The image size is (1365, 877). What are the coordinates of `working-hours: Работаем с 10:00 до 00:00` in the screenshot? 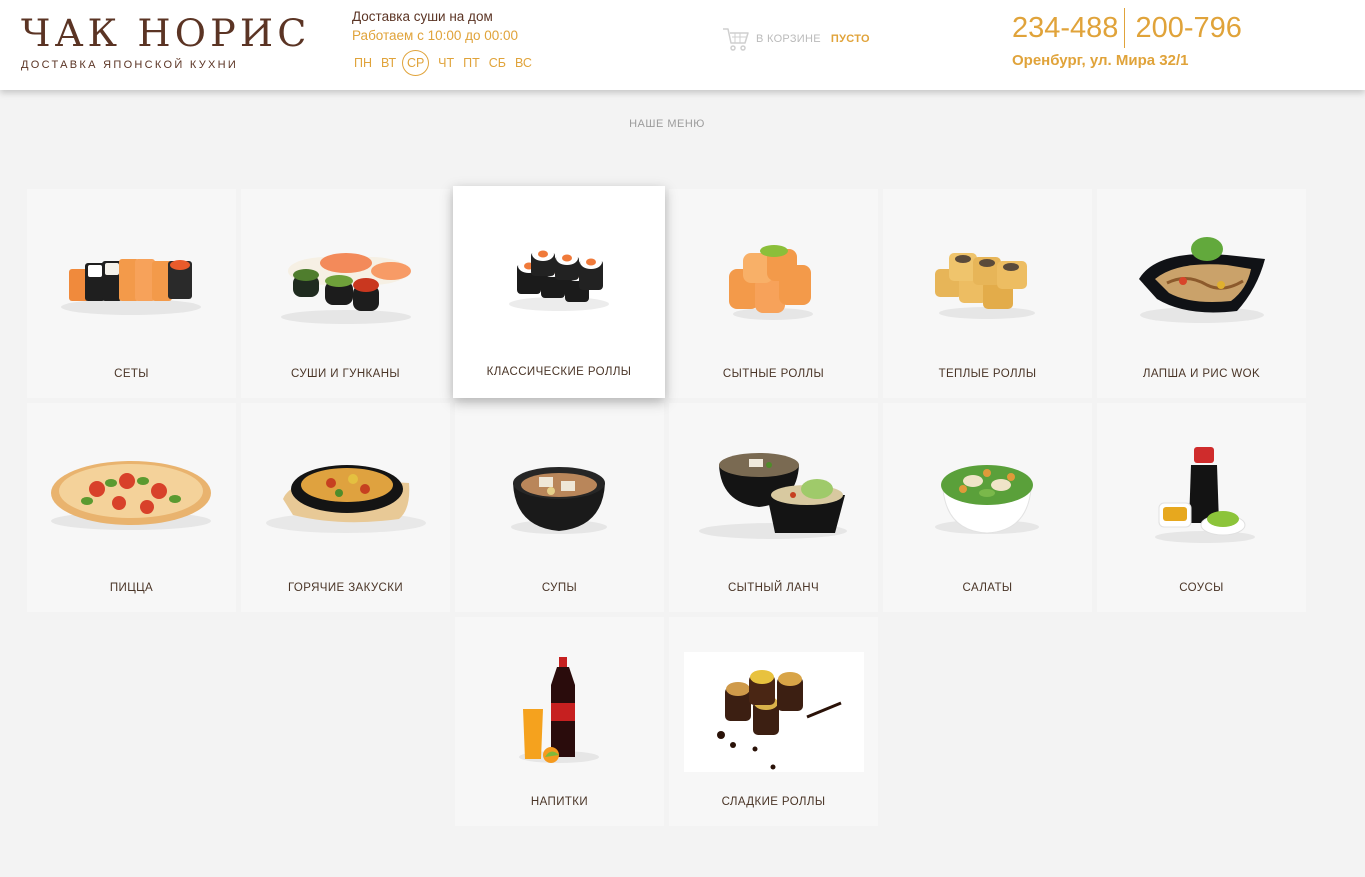 It's located at (435, 35).